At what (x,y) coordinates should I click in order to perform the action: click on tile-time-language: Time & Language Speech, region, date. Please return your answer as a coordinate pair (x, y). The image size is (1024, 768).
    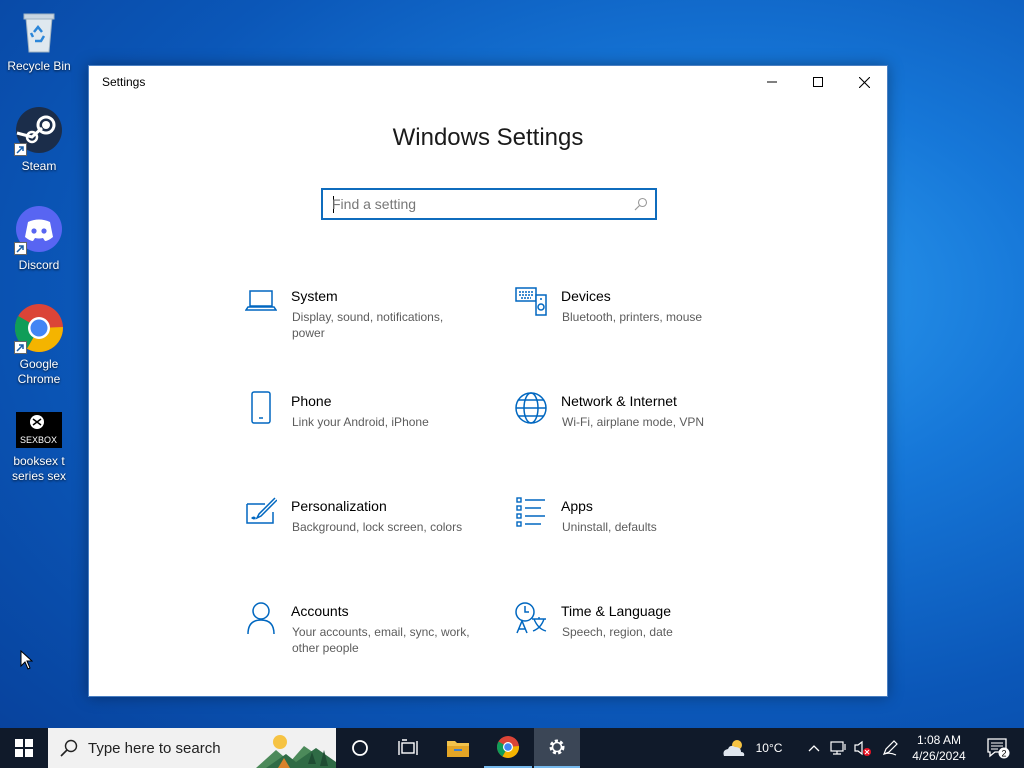
    Looking at the image, I should click on (636, 636).